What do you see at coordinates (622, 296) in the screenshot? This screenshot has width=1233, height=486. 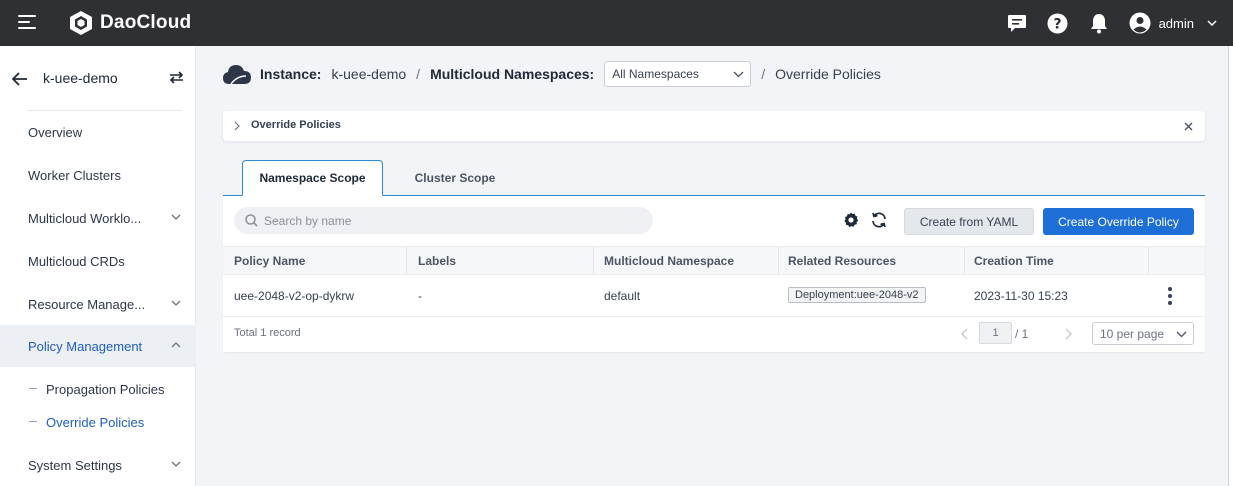 I see `namespace-cell: default` at bounding box center [622, 296].